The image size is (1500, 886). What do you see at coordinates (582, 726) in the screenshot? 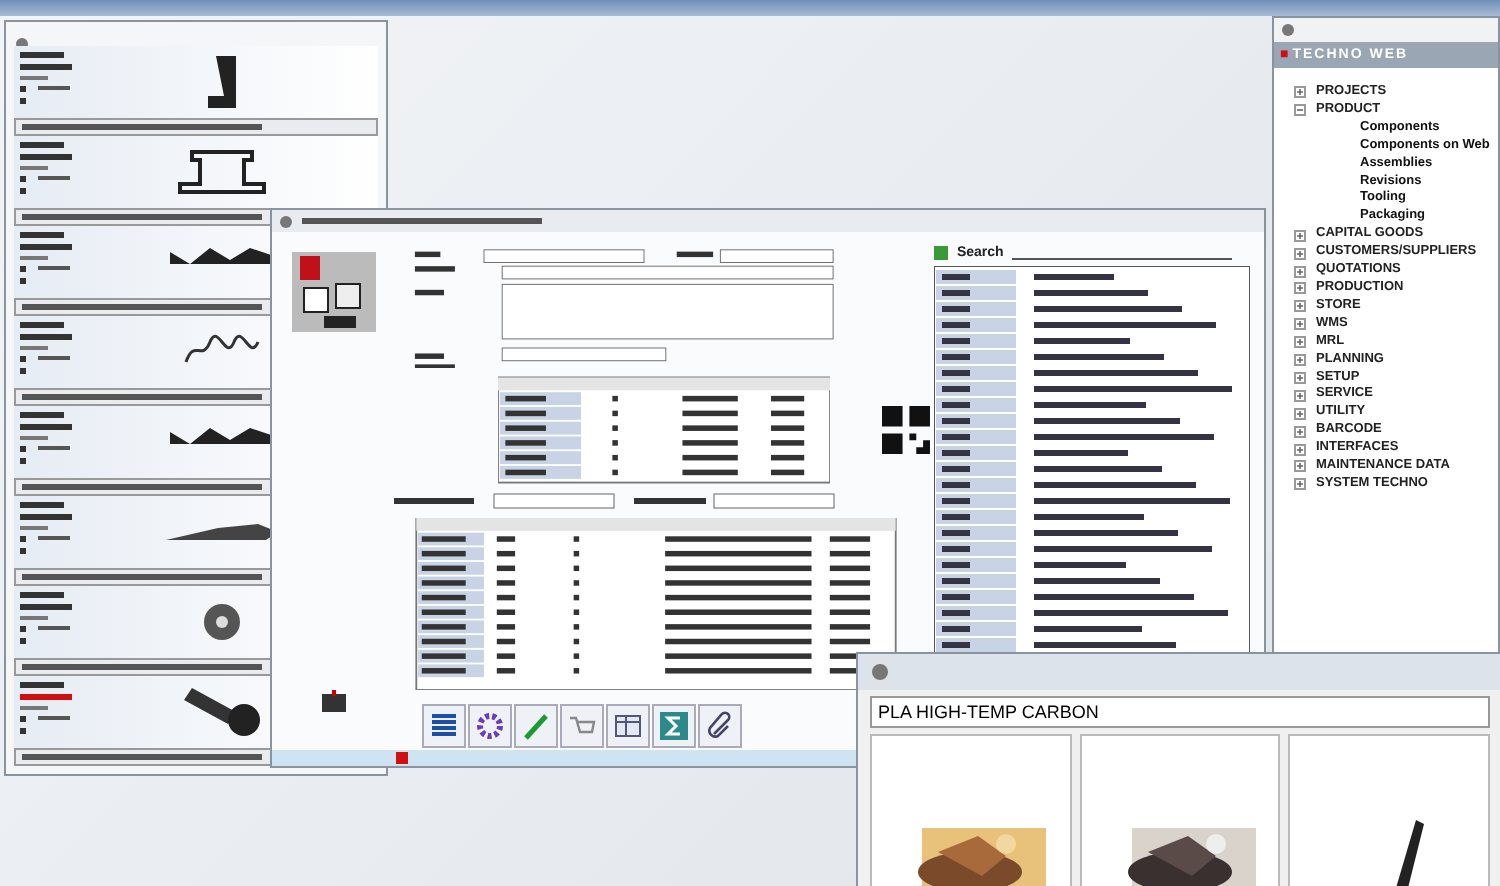
I see `cart-icon` at bounding box center [582, 726].